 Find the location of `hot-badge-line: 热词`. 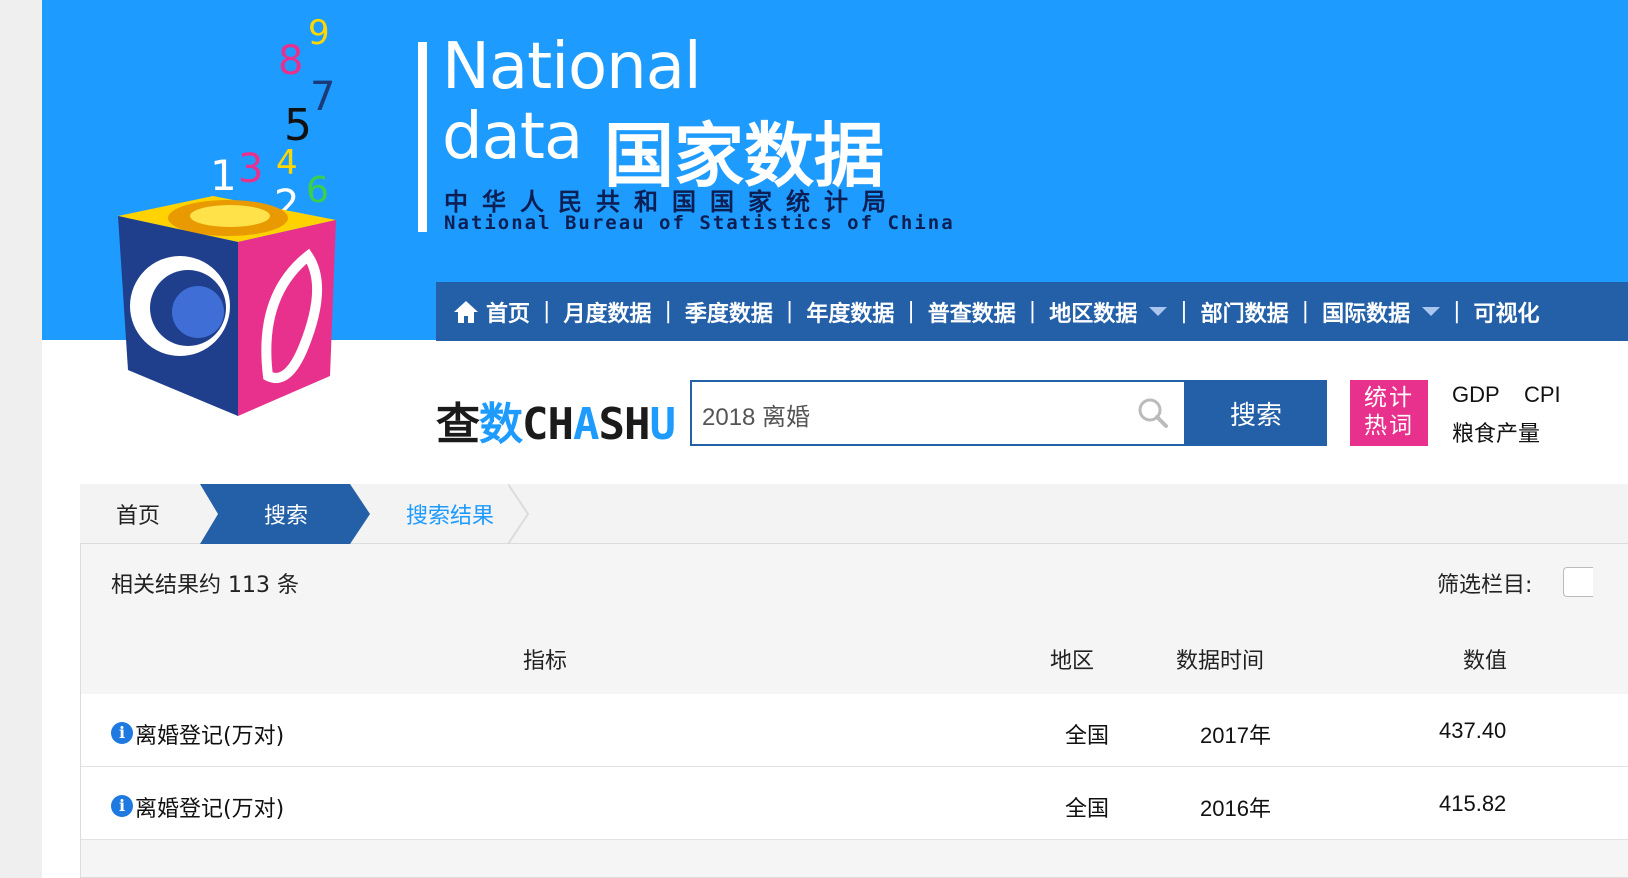

hot-badge-line: 热词 is located at coordinates (1389, 426).